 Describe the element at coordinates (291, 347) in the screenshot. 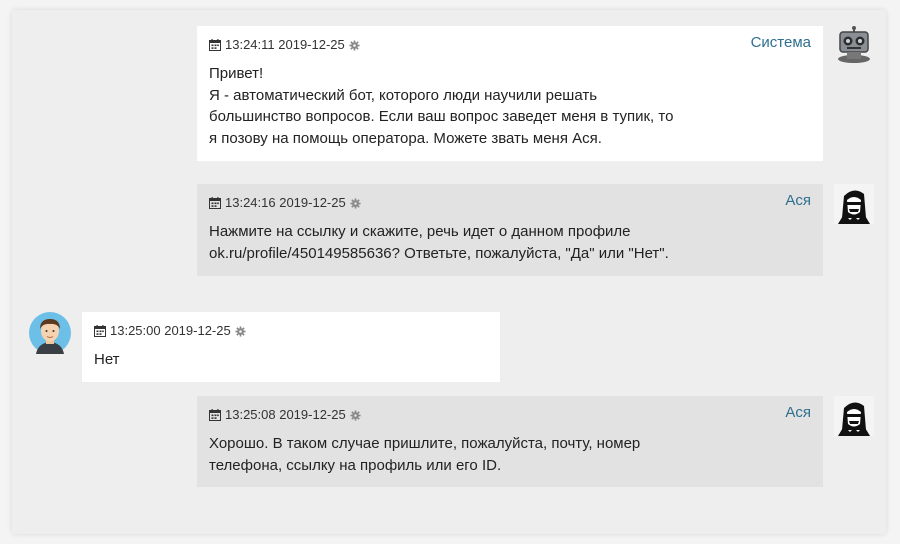

I see `message-bubble-user: 13:25:00 2019-12-25 Нет` at that location.